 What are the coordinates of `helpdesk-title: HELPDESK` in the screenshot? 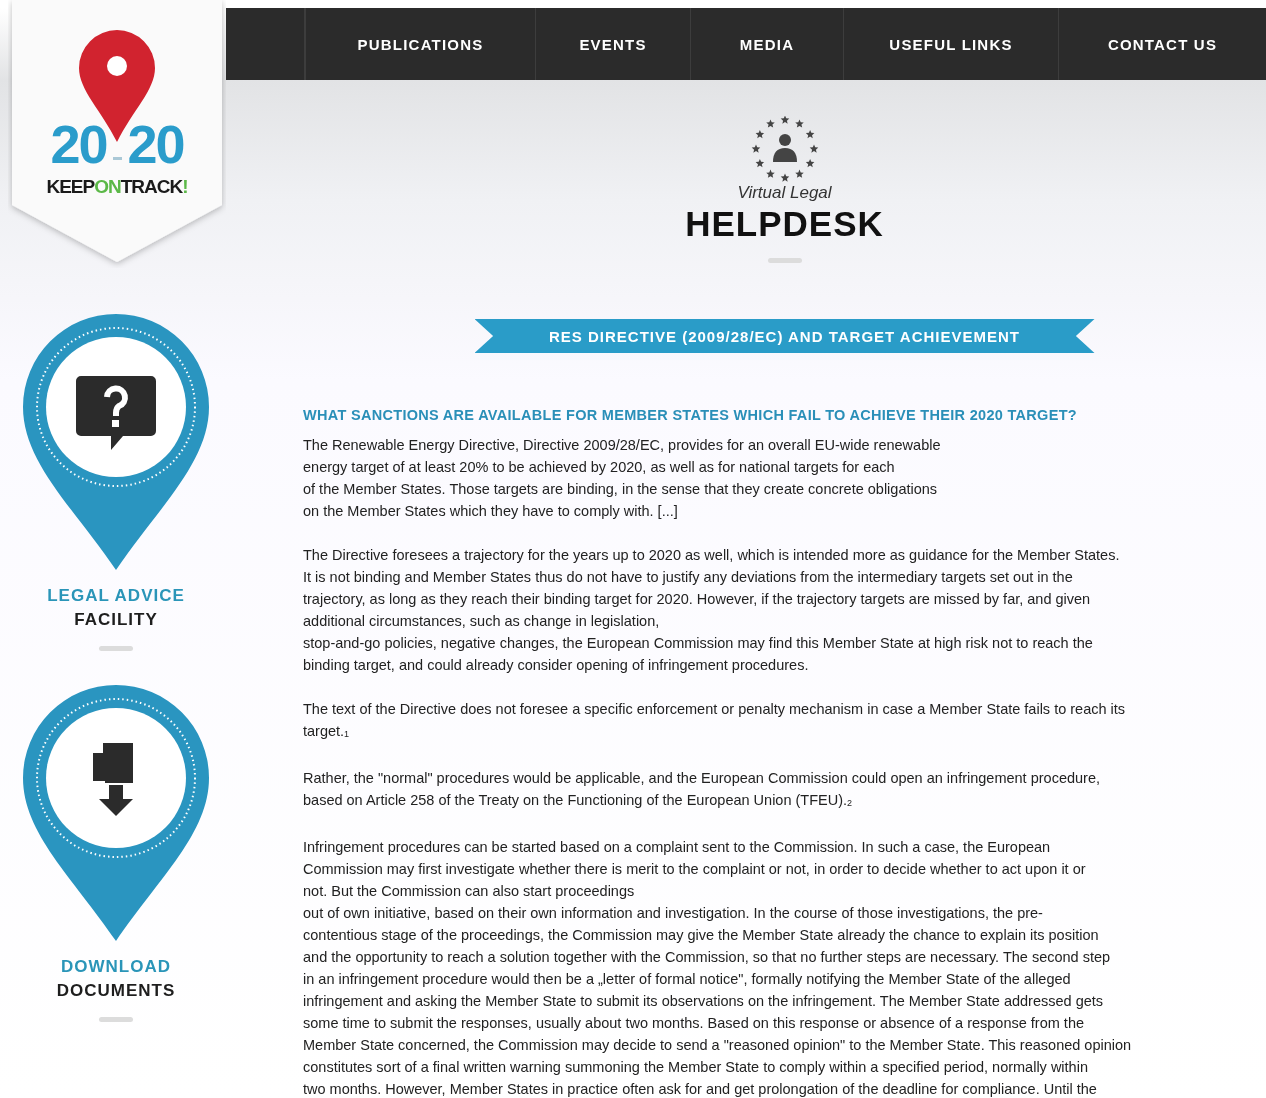 It's located at (784, 224).